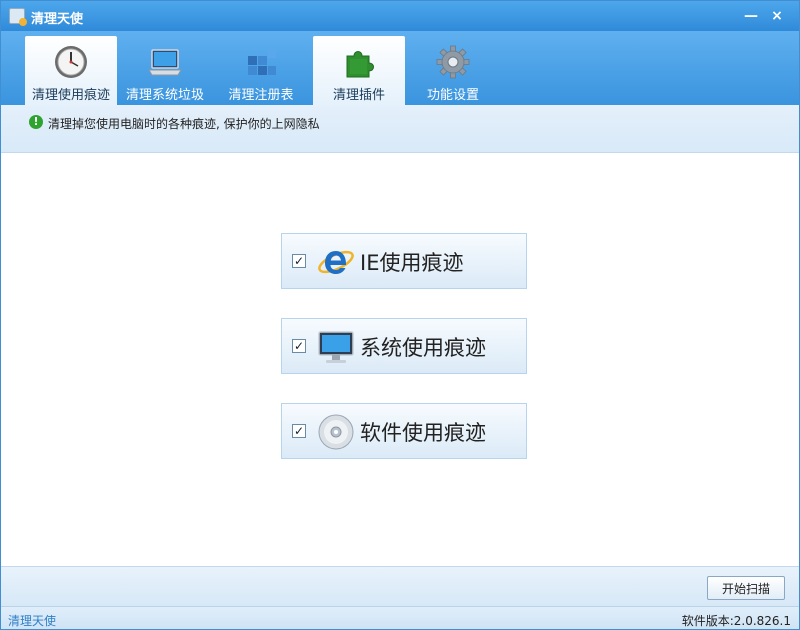  What do you see at coordinates (360, 64) in the screenshot?
I see `puzzle-icon` at bounding box center [360, 64].